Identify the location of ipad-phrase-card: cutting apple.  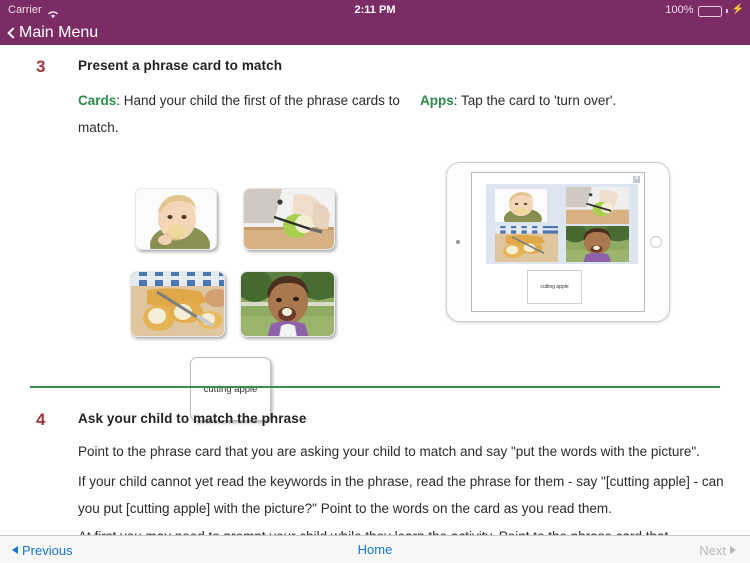
(554, 287).